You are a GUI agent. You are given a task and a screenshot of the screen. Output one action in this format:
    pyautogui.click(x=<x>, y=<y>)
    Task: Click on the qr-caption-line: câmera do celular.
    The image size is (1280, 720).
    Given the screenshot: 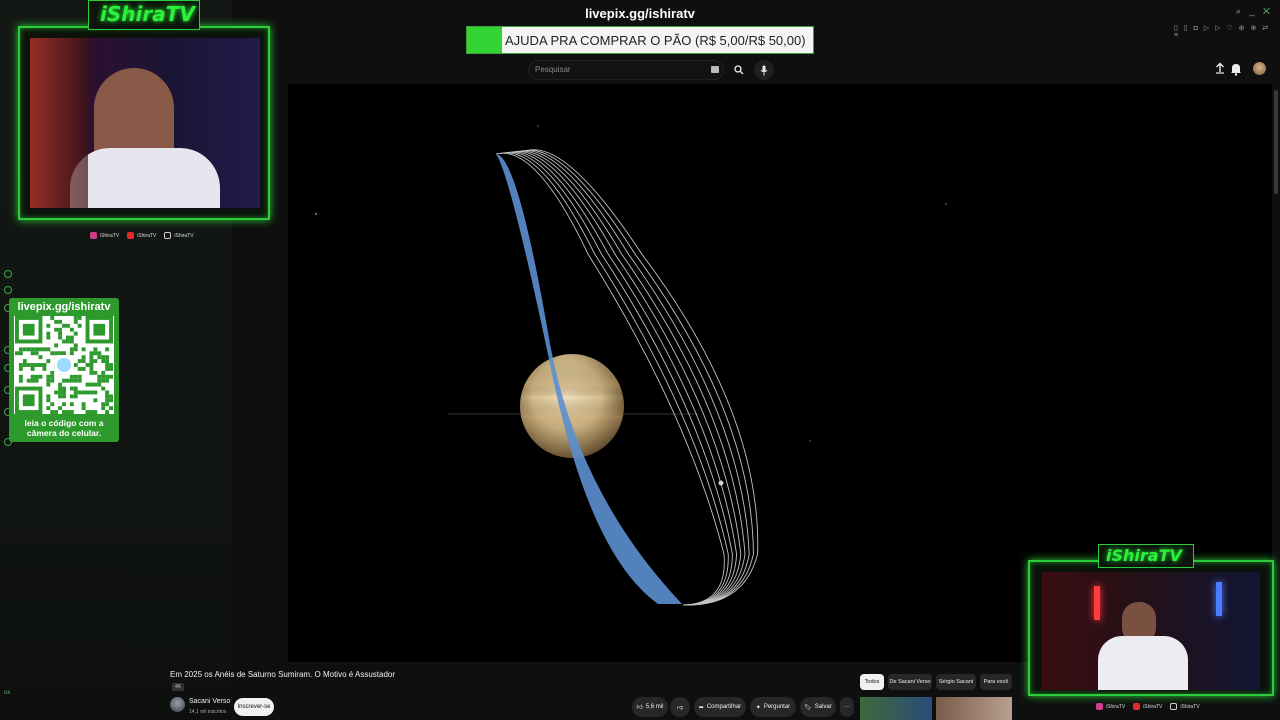 What is the action you would take?
    pyautogui.click(x=64, y=433)
    